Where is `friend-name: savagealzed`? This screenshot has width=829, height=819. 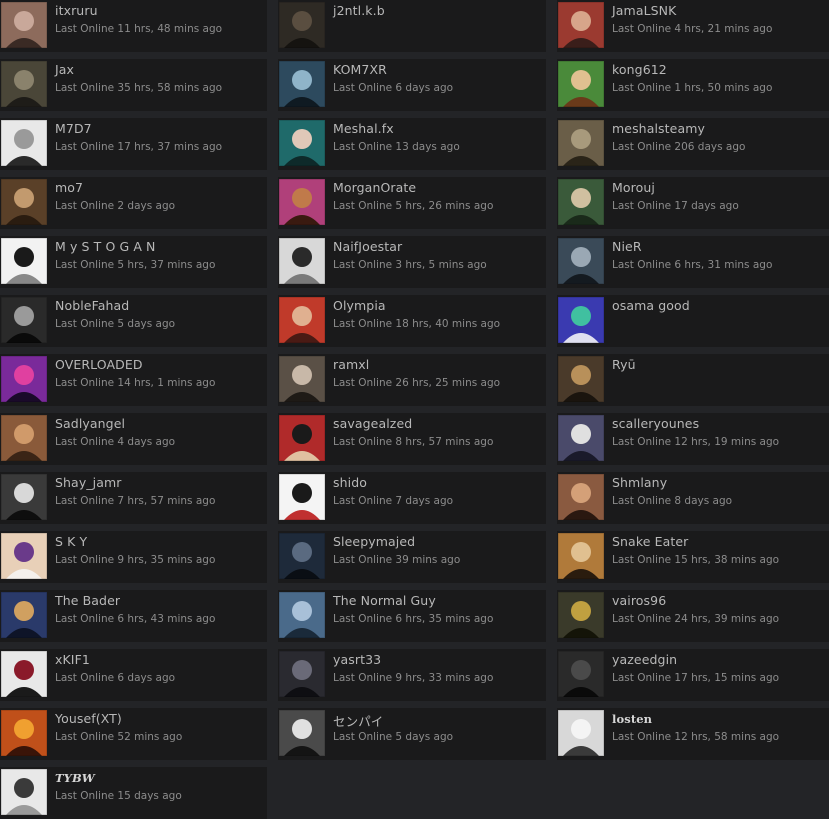 friend-name: savagealzed is located at coordinates (372, 423).